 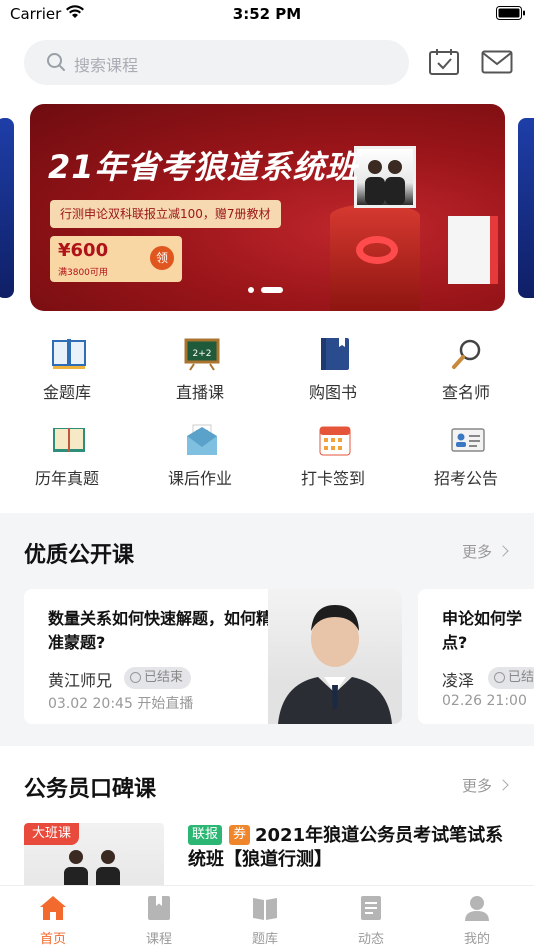 I want to click on coupon-claim-button: 领, so click(x=162, y=258).